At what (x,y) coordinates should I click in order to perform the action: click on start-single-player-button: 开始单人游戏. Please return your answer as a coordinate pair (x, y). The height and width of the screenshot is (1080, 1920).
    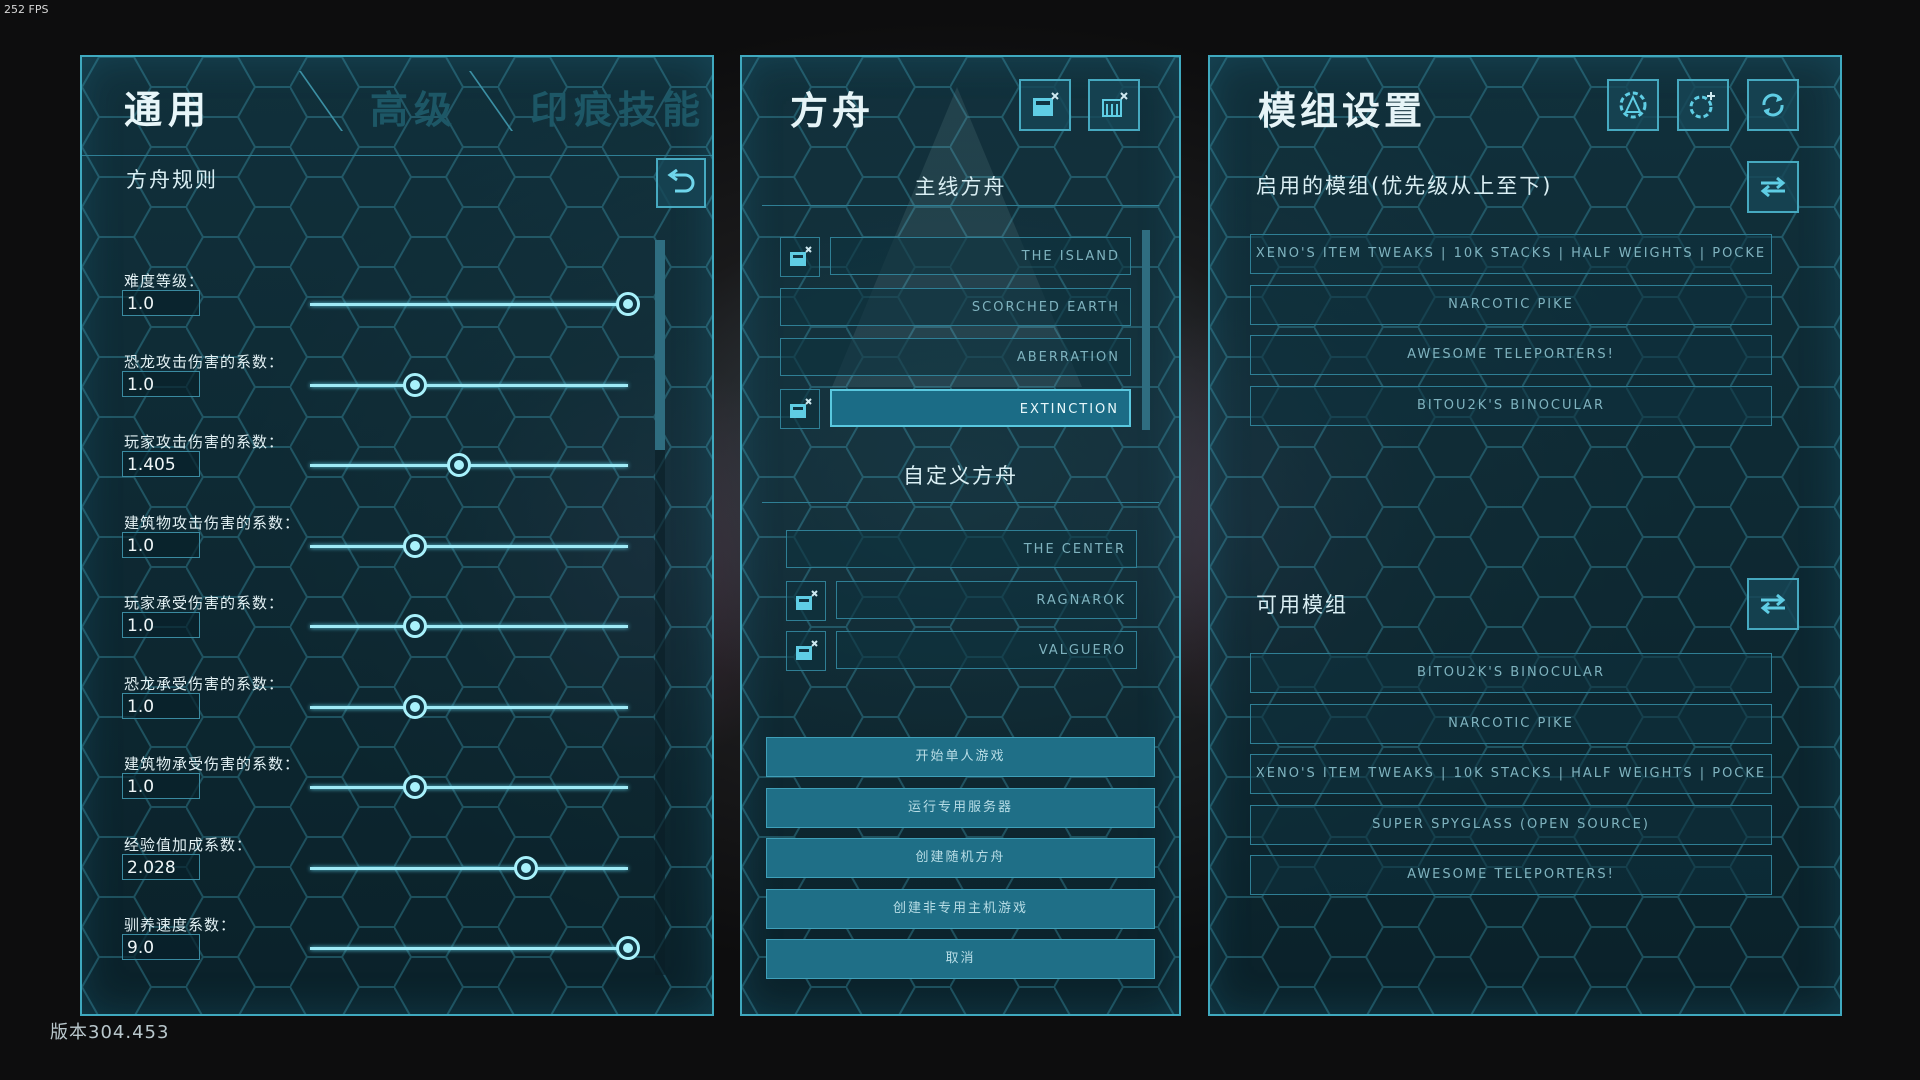
    Looking at the image, I should click on (960, 757).